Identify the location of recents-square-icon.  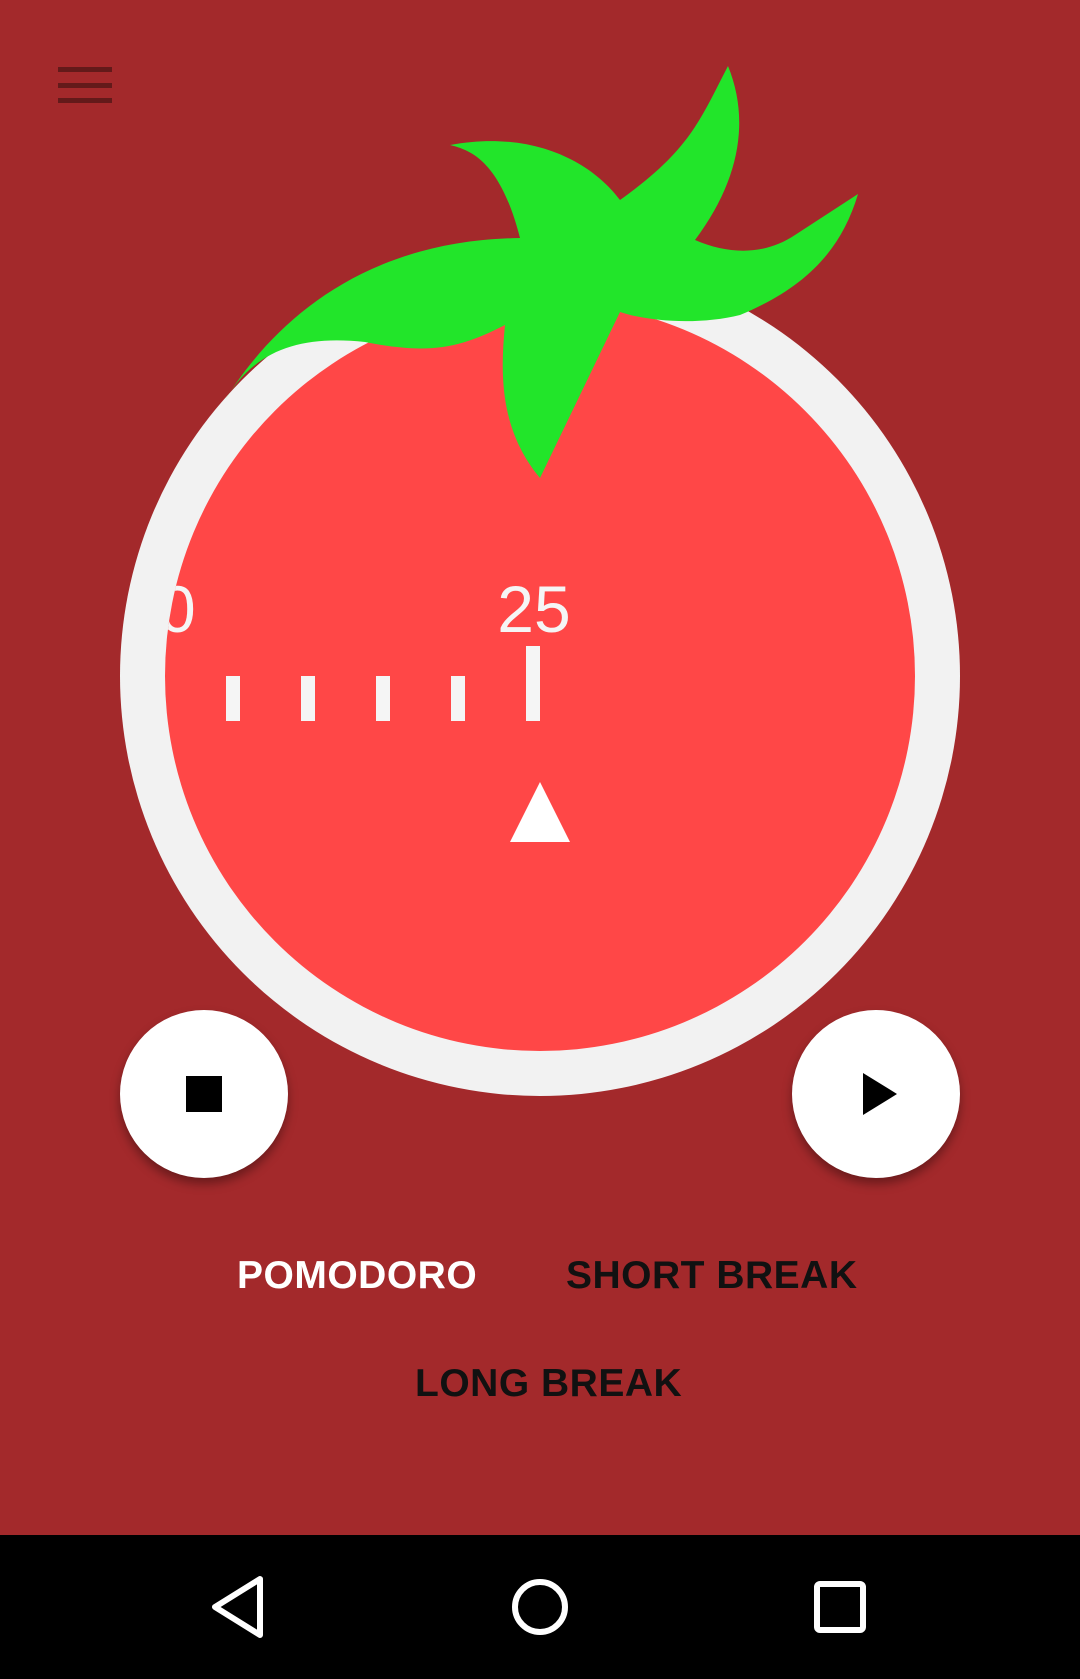
(840, 1607).